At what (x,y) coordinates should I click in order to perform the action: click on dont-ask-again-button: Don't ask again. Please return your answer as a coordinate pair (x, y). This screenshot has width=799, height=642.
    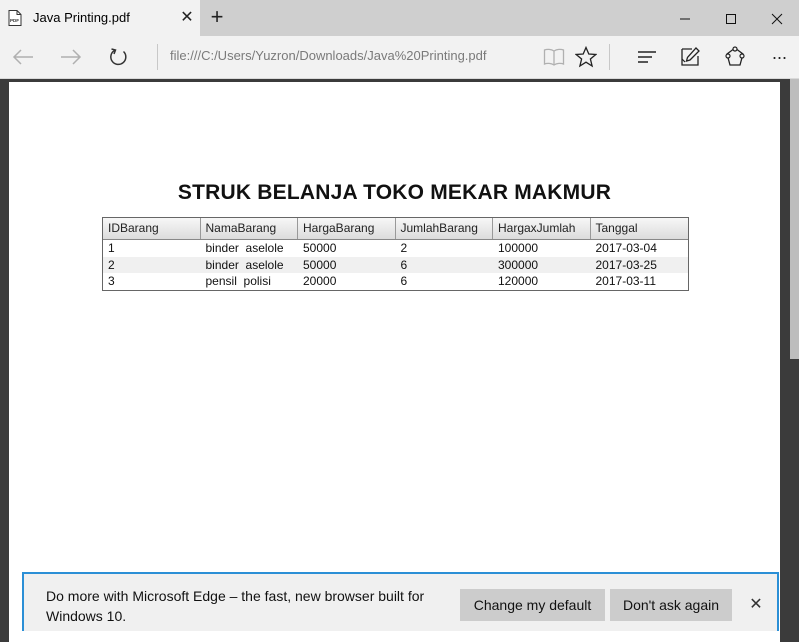
    Looking at the image, I should click on (671, 605).